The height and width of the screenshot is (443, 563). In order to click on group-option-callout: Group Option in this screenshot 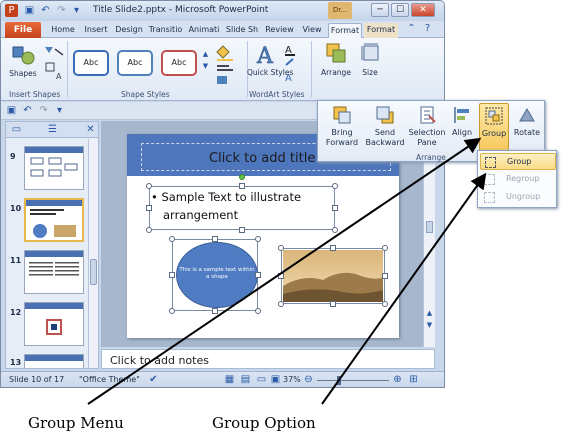, I will do `click(264, 423)`.